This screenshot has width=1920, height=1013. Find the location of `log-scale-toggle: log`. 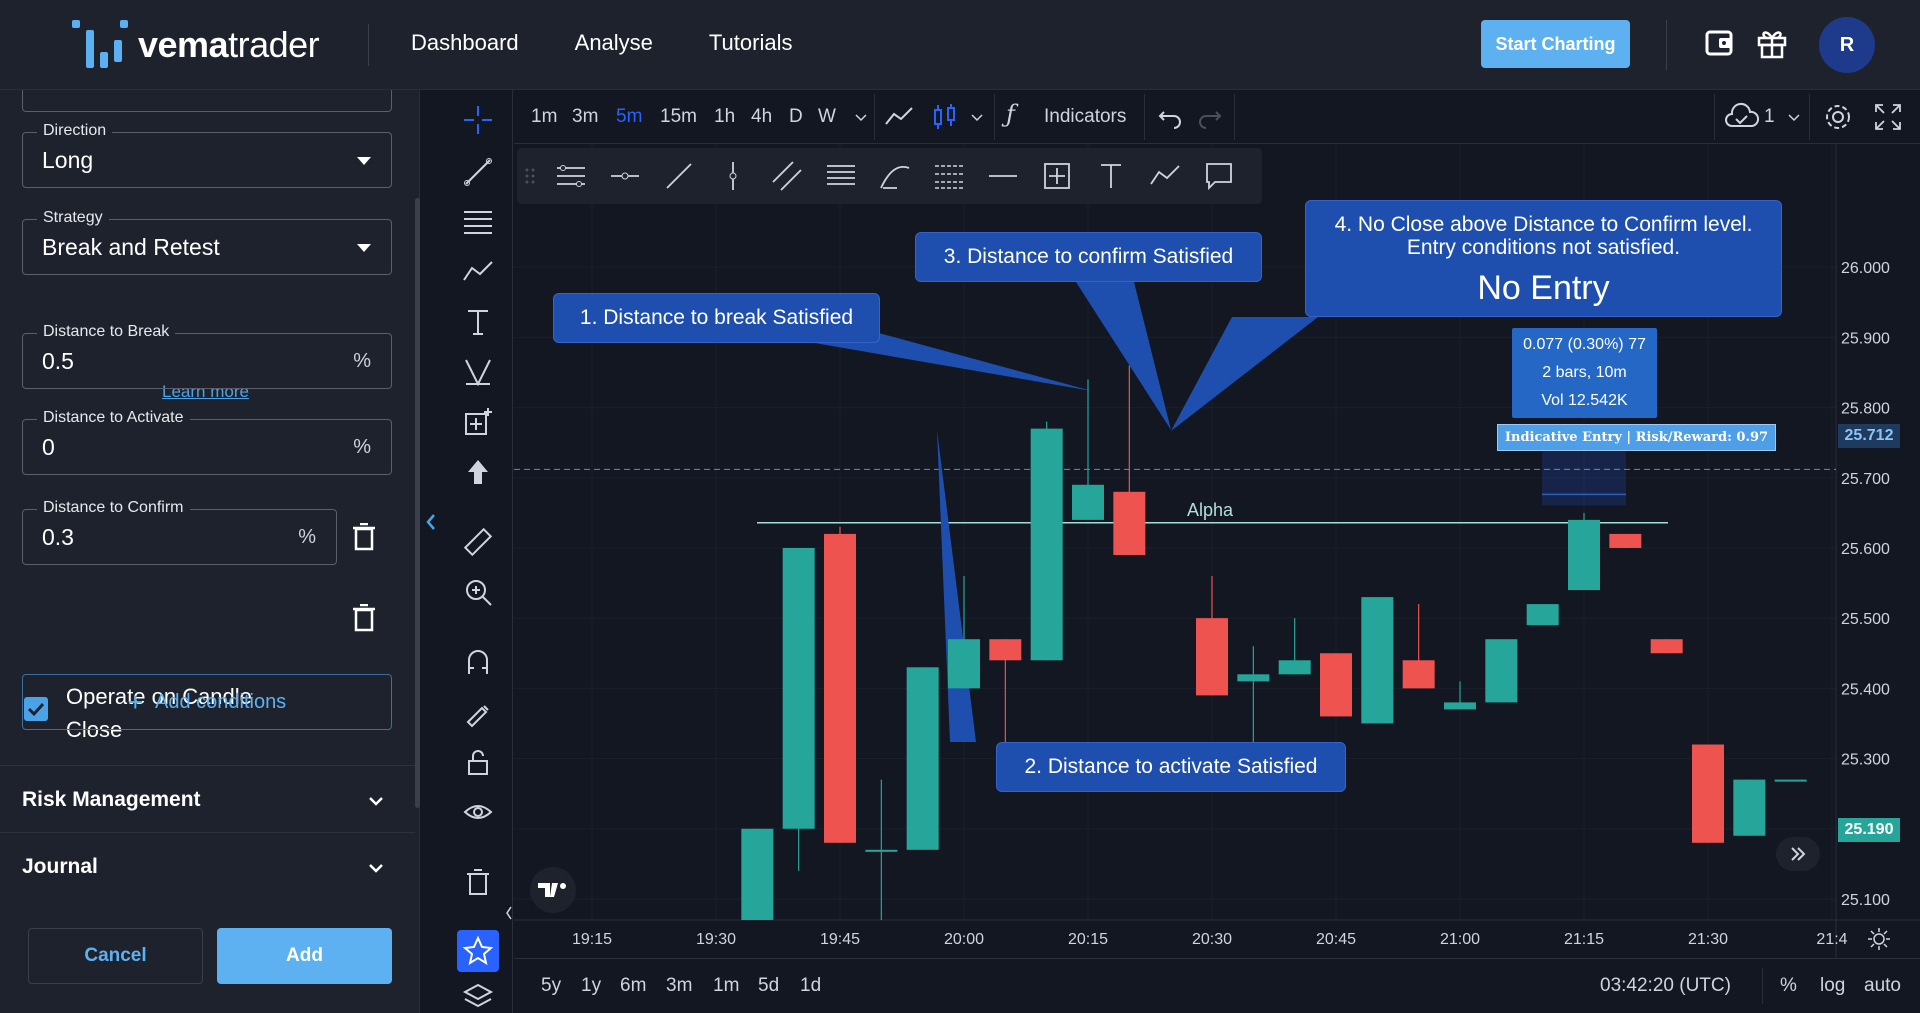

log-scale-toggle: log is located at coordinates (1832, 986).